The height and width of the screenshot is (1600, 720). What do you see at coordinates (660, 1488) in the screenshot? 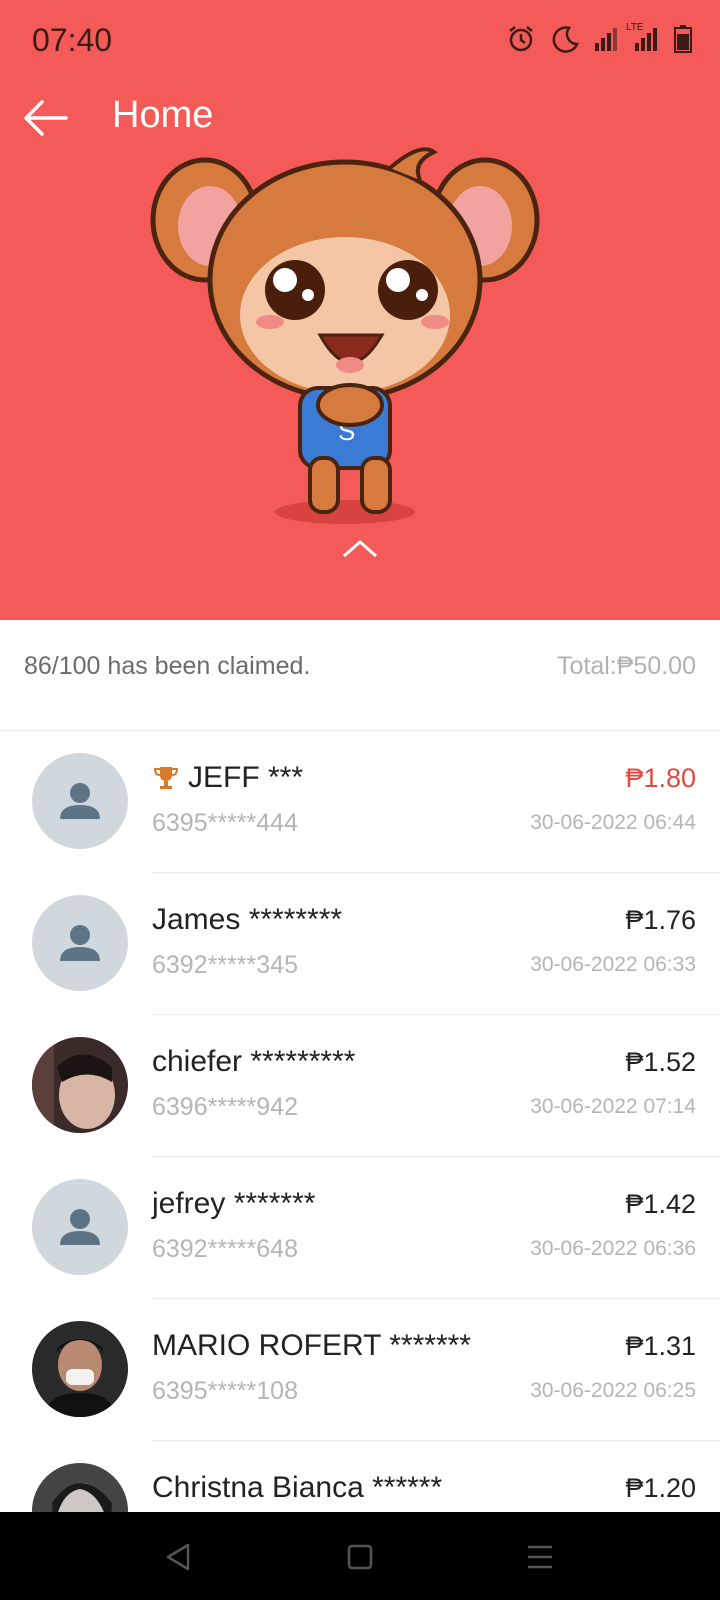
I see `claim-amount: ₱1.20` at bounding box center [660, 1488].